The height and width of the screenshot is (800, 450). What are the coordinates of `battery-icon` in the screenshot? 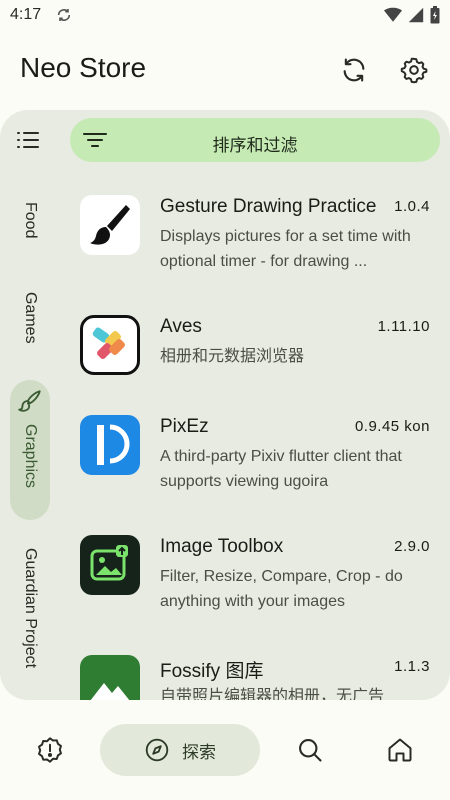 It's located at (435, 15).